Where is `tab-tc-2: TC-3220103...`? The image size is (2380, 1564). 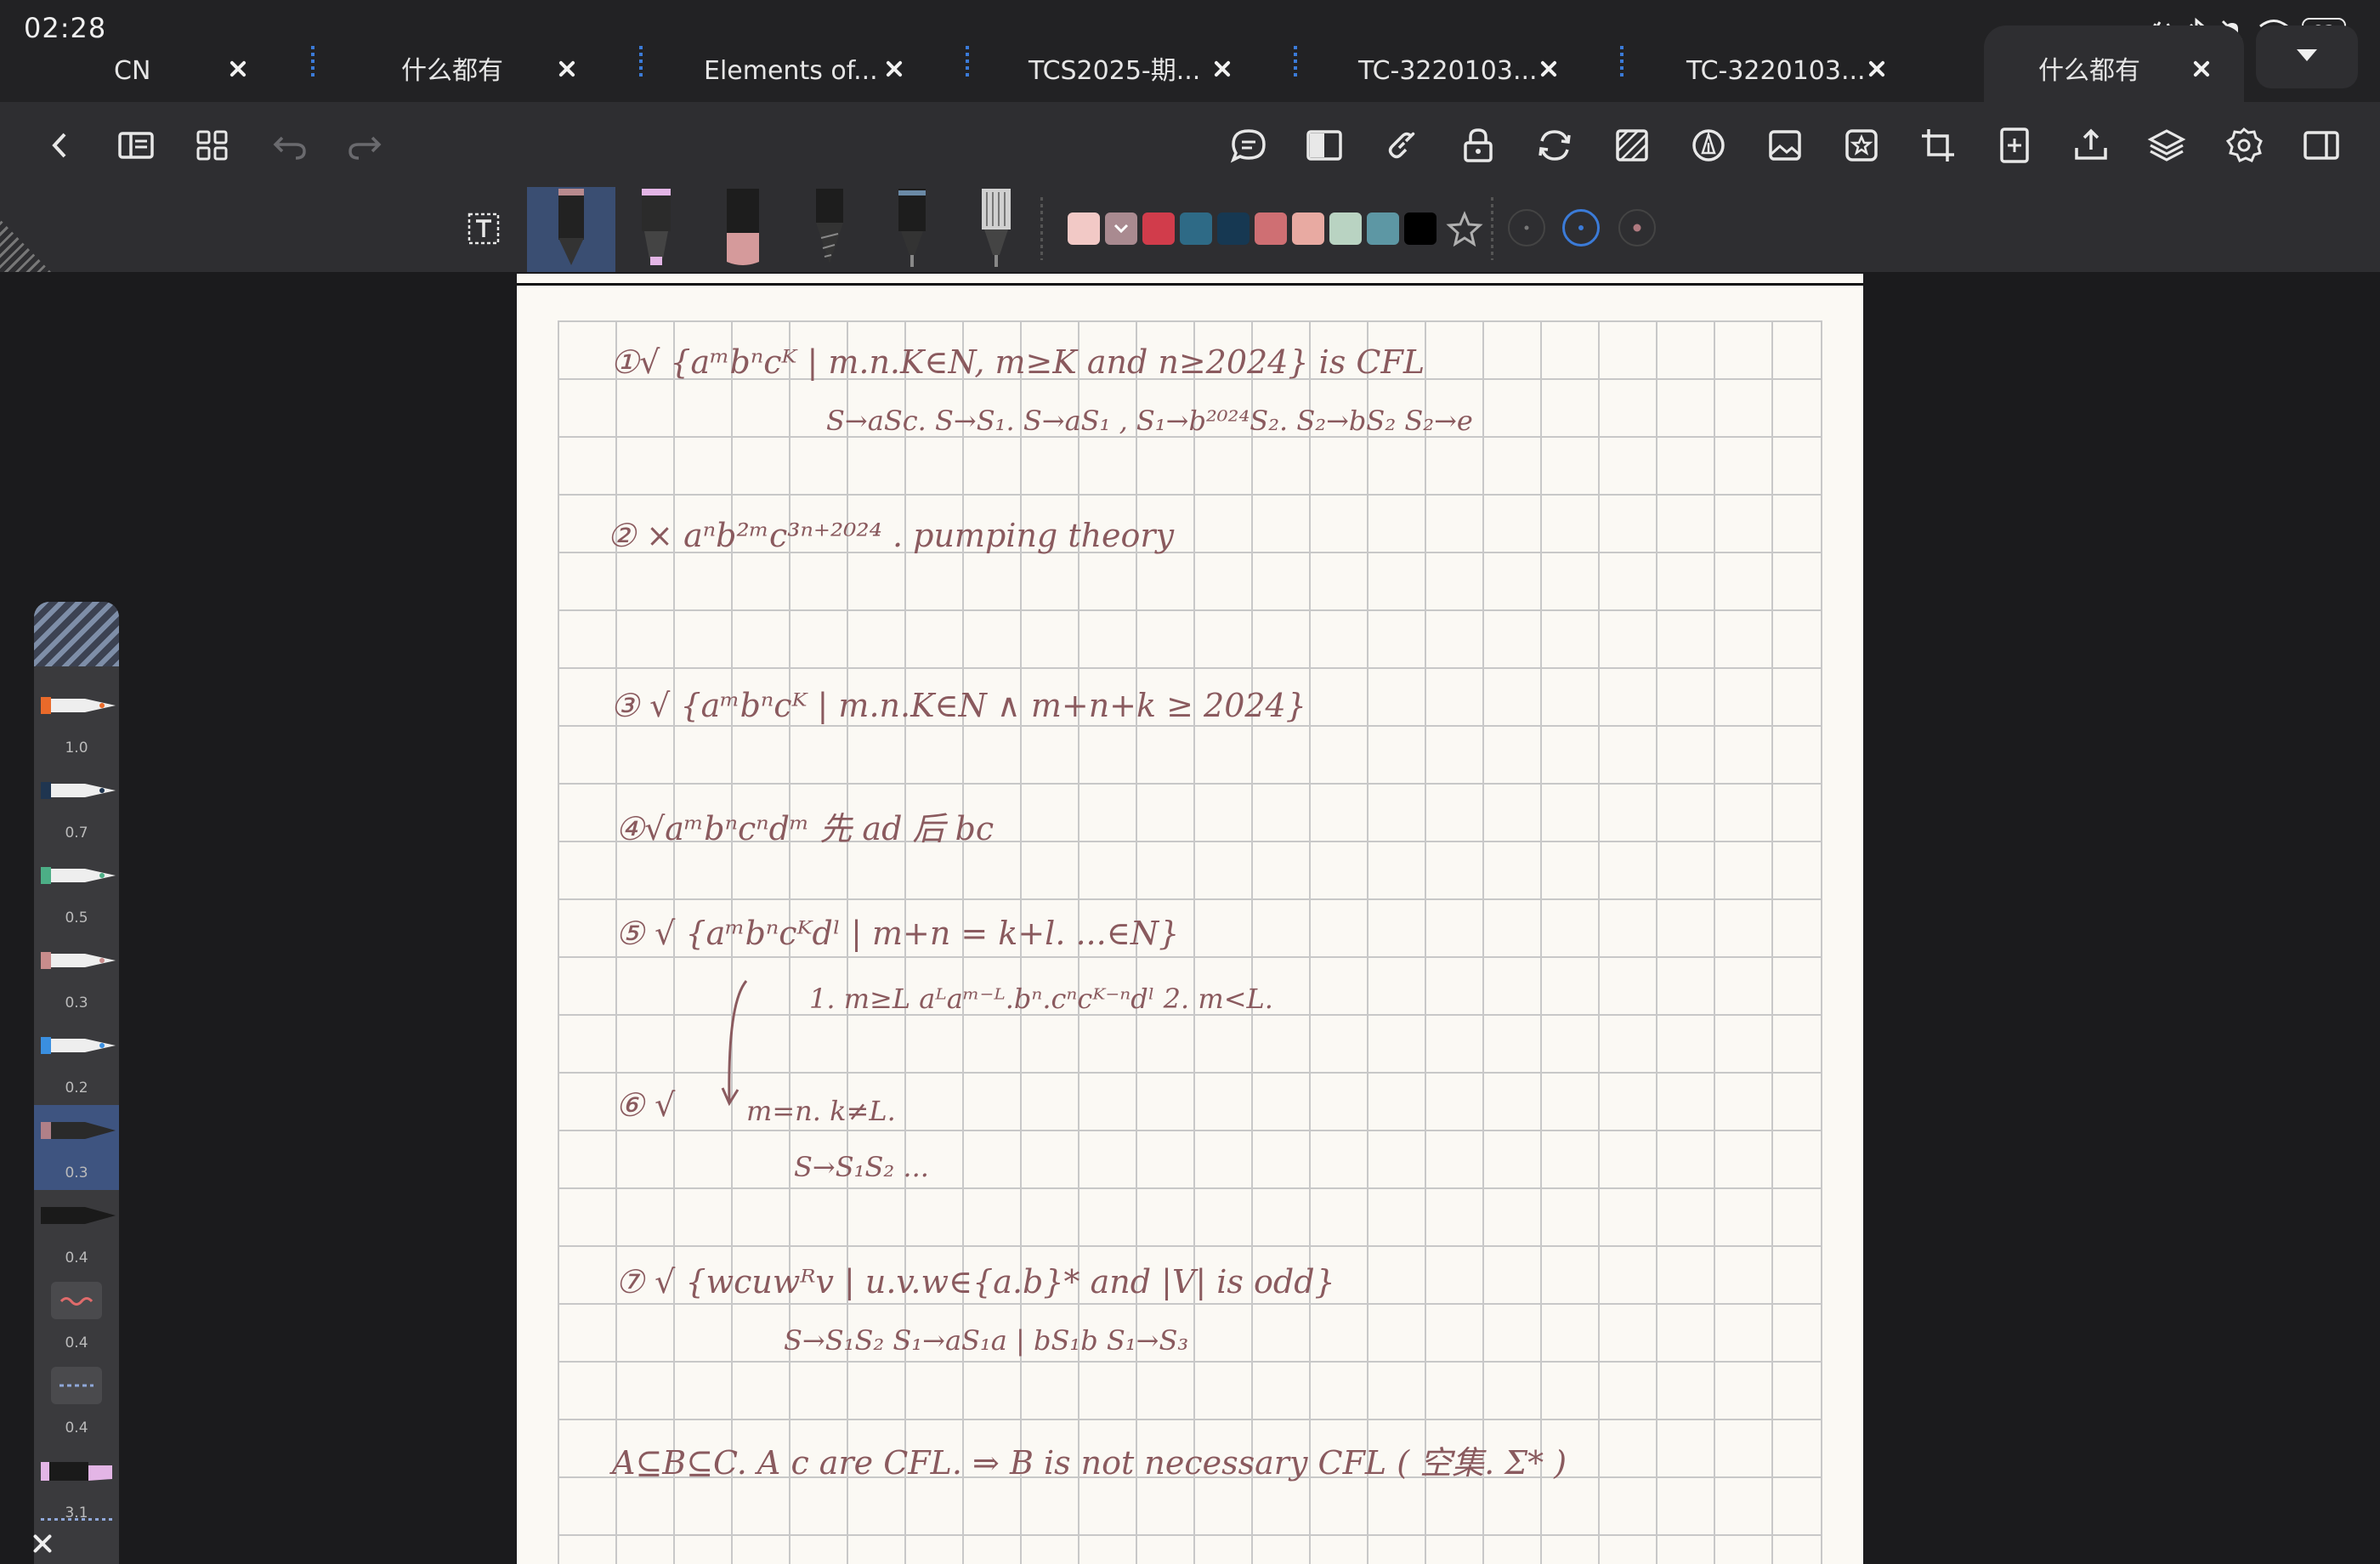 tab-tc-2: TC-3220103... is located at coordinates (1776, 71).